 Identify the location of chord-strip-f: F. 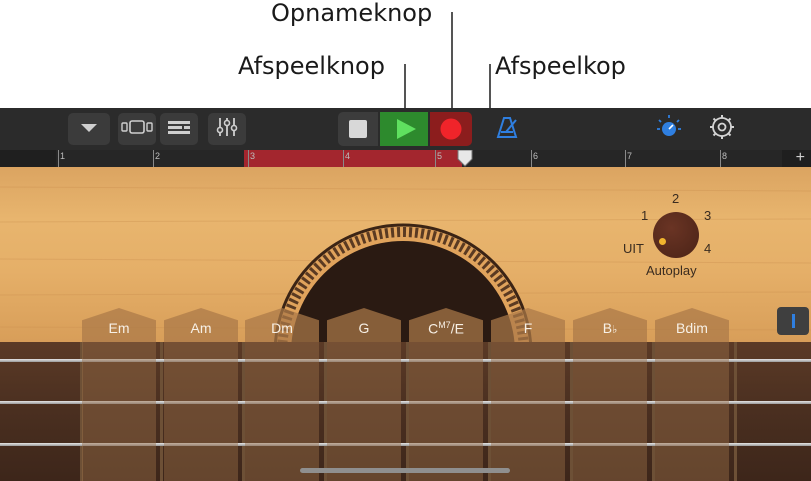
(528, 394).